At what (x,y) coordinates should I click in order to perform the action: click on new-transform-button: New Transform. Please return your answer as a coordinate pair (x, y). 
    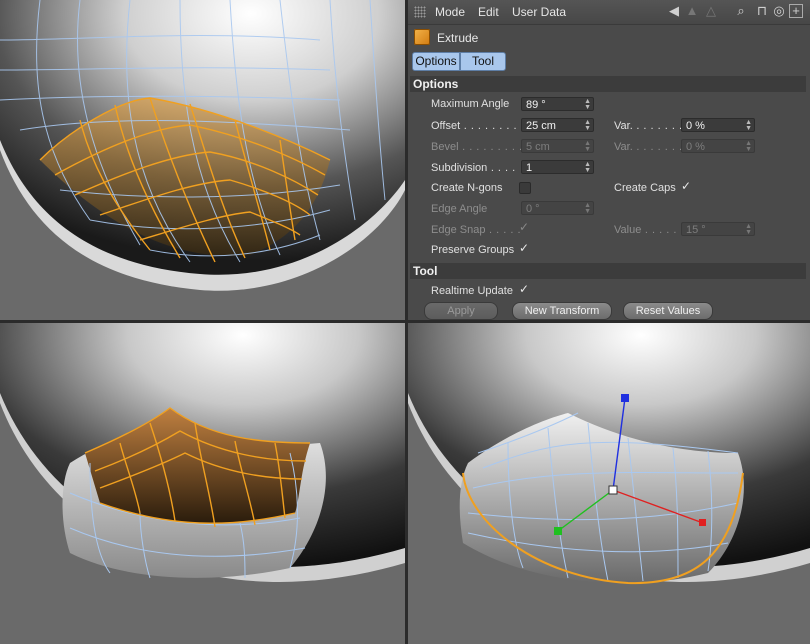
    Looking at the image, I should click on (562, 311).